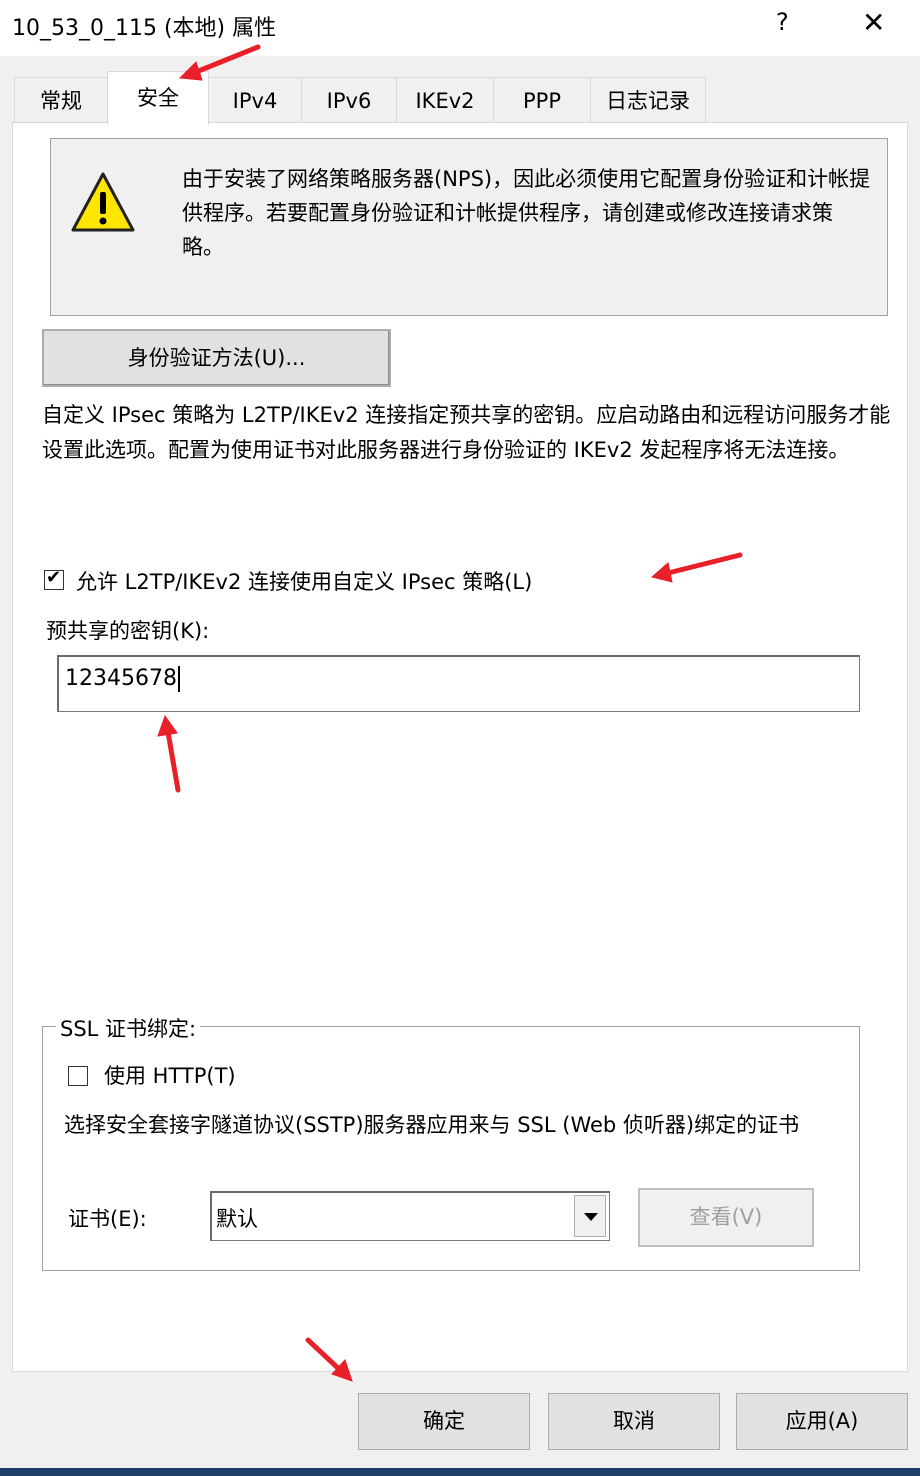 The width and height of the screenshot is (920, 1476). I want to click on close-button: ✕, so click(873, 22).